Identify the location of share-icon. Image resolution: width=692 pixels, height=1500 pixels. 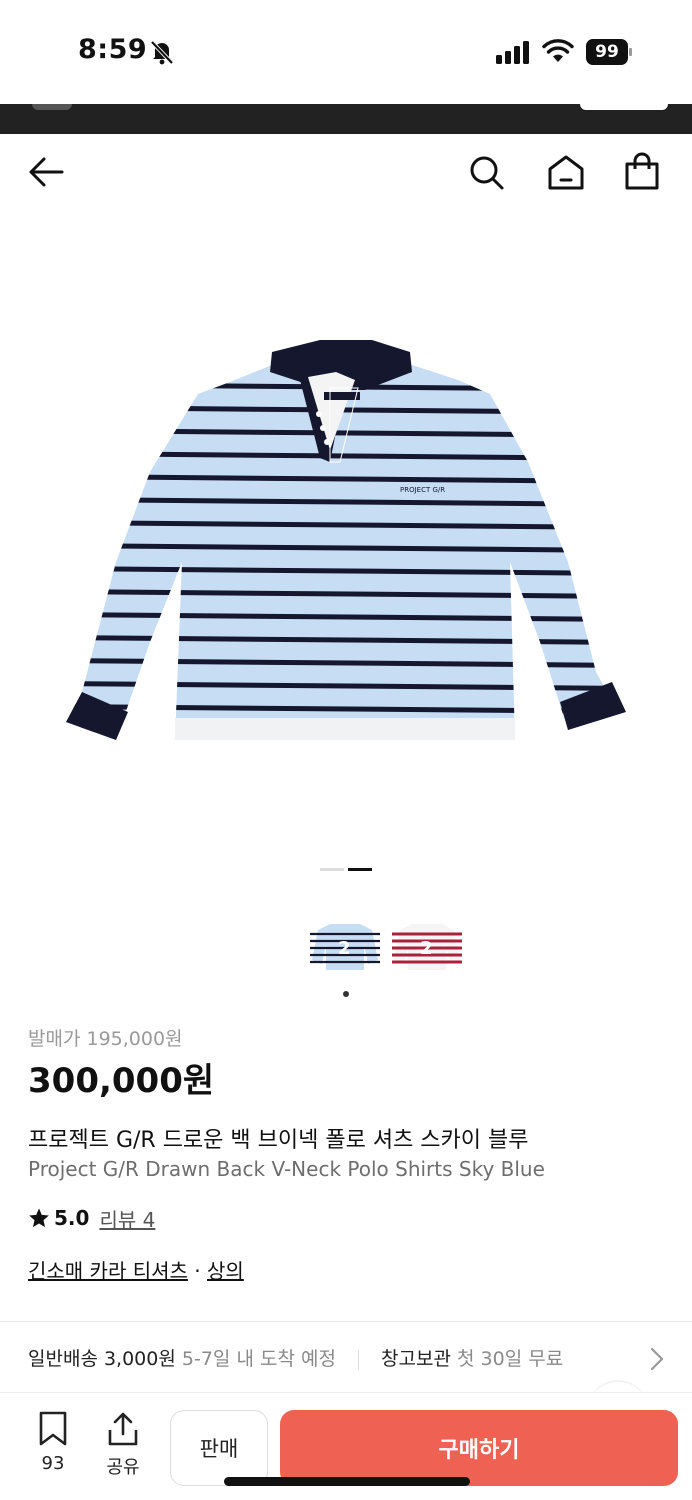
(123, 1429).